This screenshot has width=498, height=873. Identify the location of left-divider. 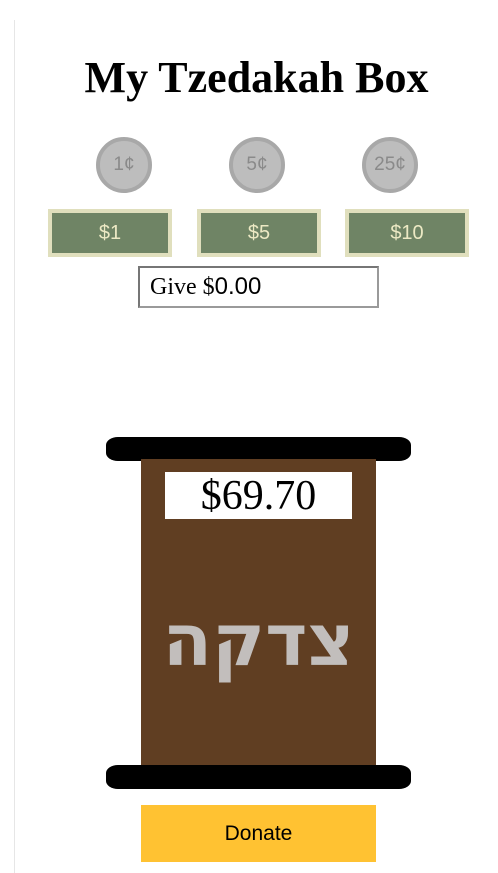
(14, 446).